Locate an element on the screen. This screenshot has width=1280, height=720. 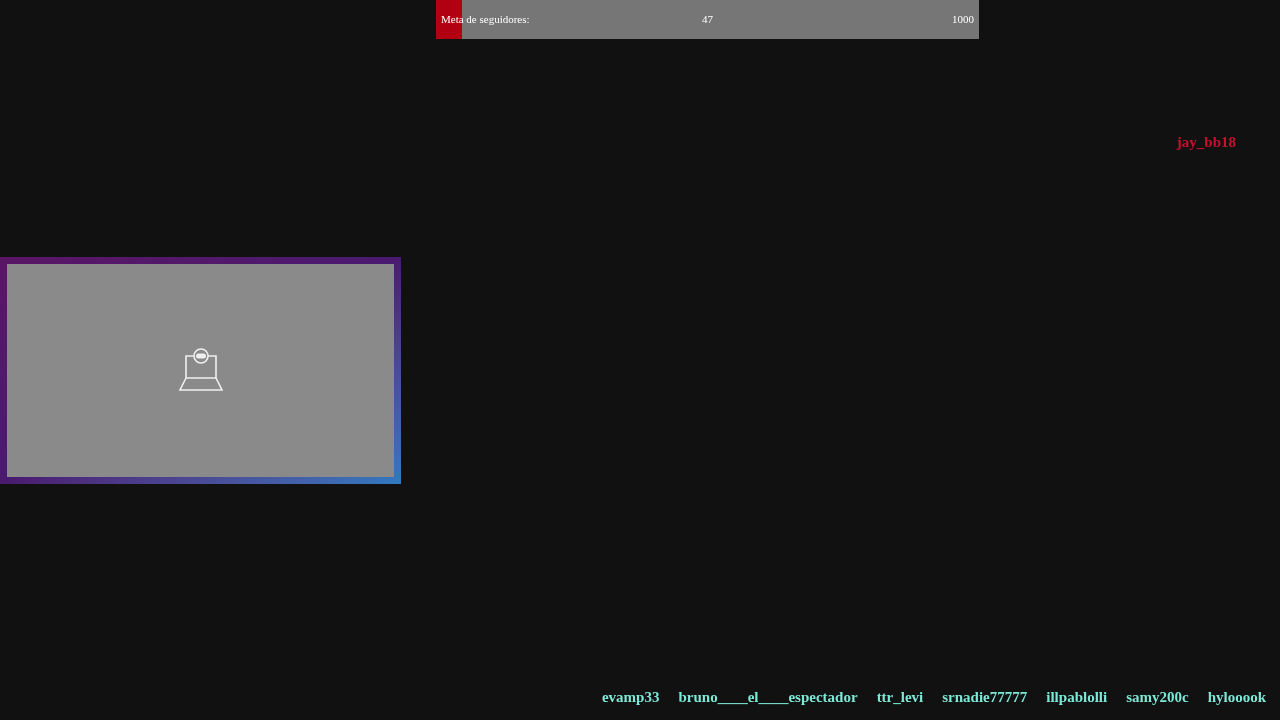
follower-name: illpablolli is located at coordinates (1077, 697).